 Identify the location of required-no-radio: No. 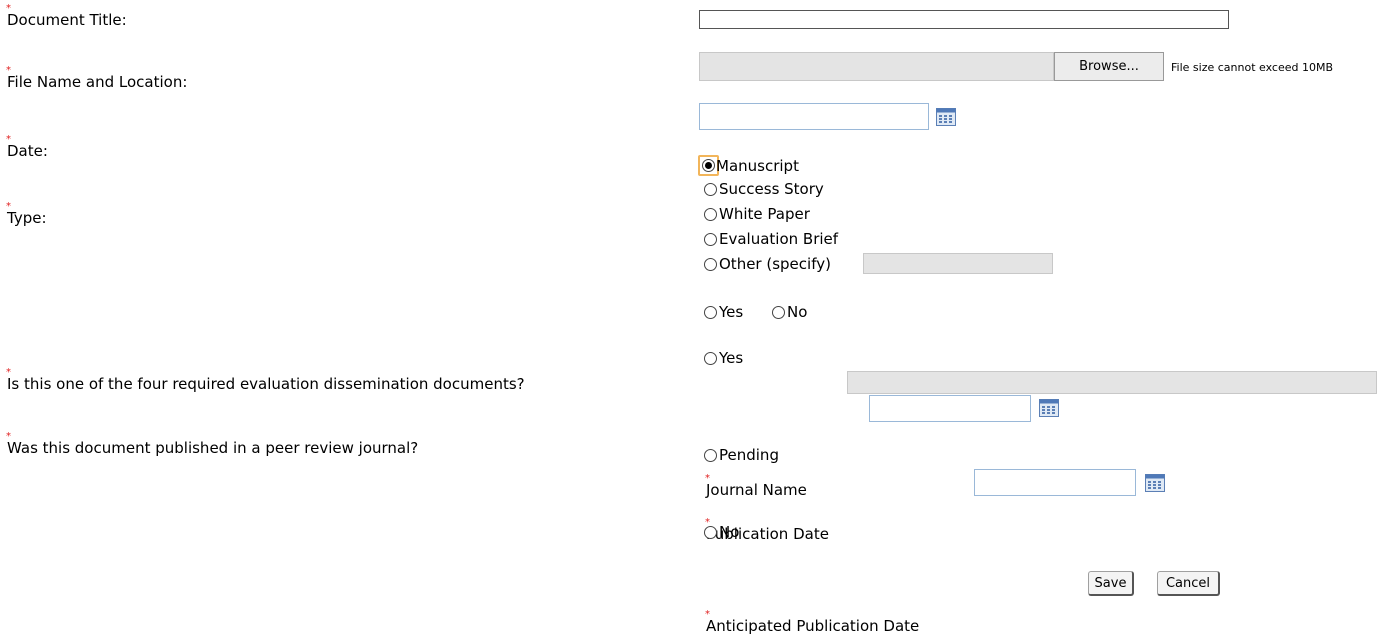
(789, 312).